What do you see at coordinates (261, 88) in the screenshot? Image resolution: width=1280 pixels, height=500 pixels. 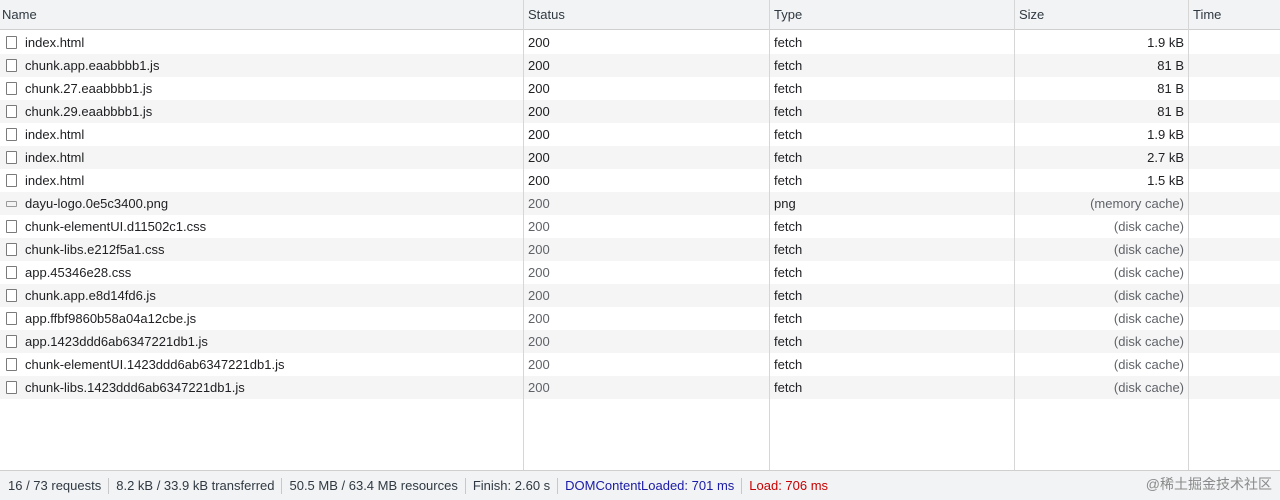 I see `cell-name: chunk.27.eaabbbb1.js` at bounding box center [261, 88].